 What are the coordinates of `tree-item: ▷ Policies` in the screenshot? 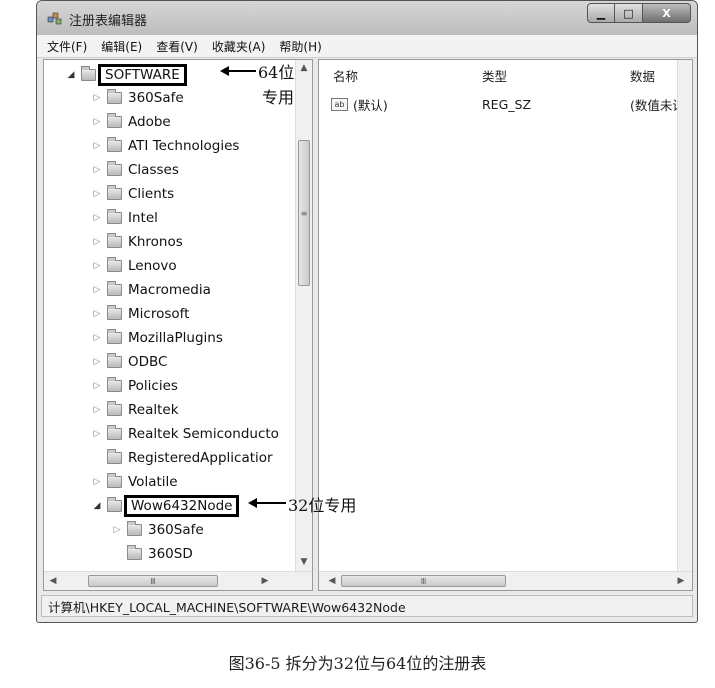 It's located at (135, 386).